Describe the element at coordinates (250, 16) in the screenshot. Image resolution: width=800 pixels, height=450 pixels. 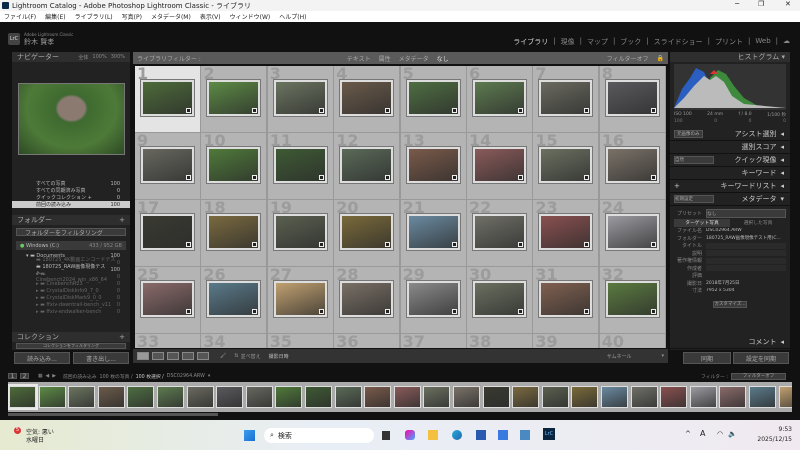
I see `menu-window: ウィンドウ(W)` at that location.